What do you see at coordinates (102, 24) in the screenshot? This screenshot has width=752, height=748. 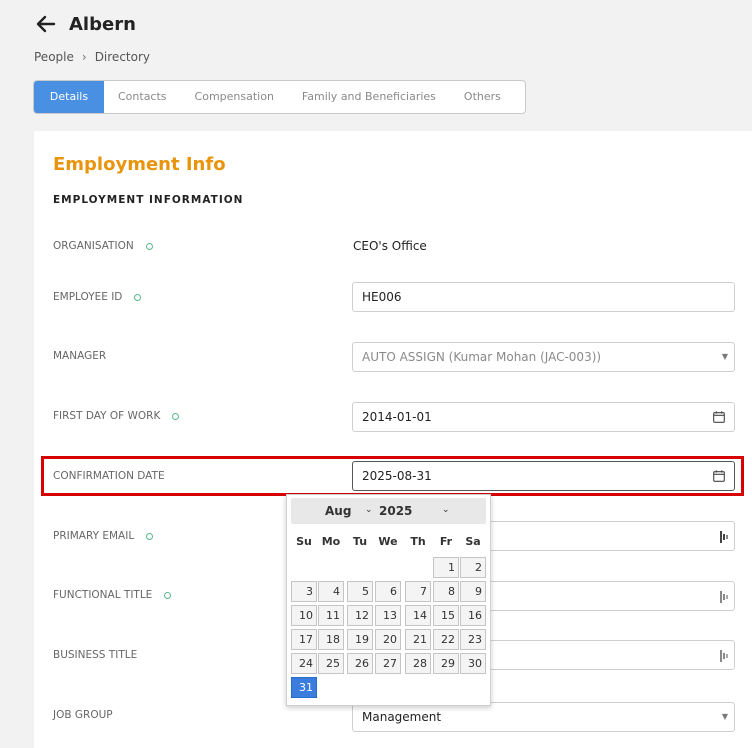 I see `page-title: Albern` at bounding box center [102, 24].